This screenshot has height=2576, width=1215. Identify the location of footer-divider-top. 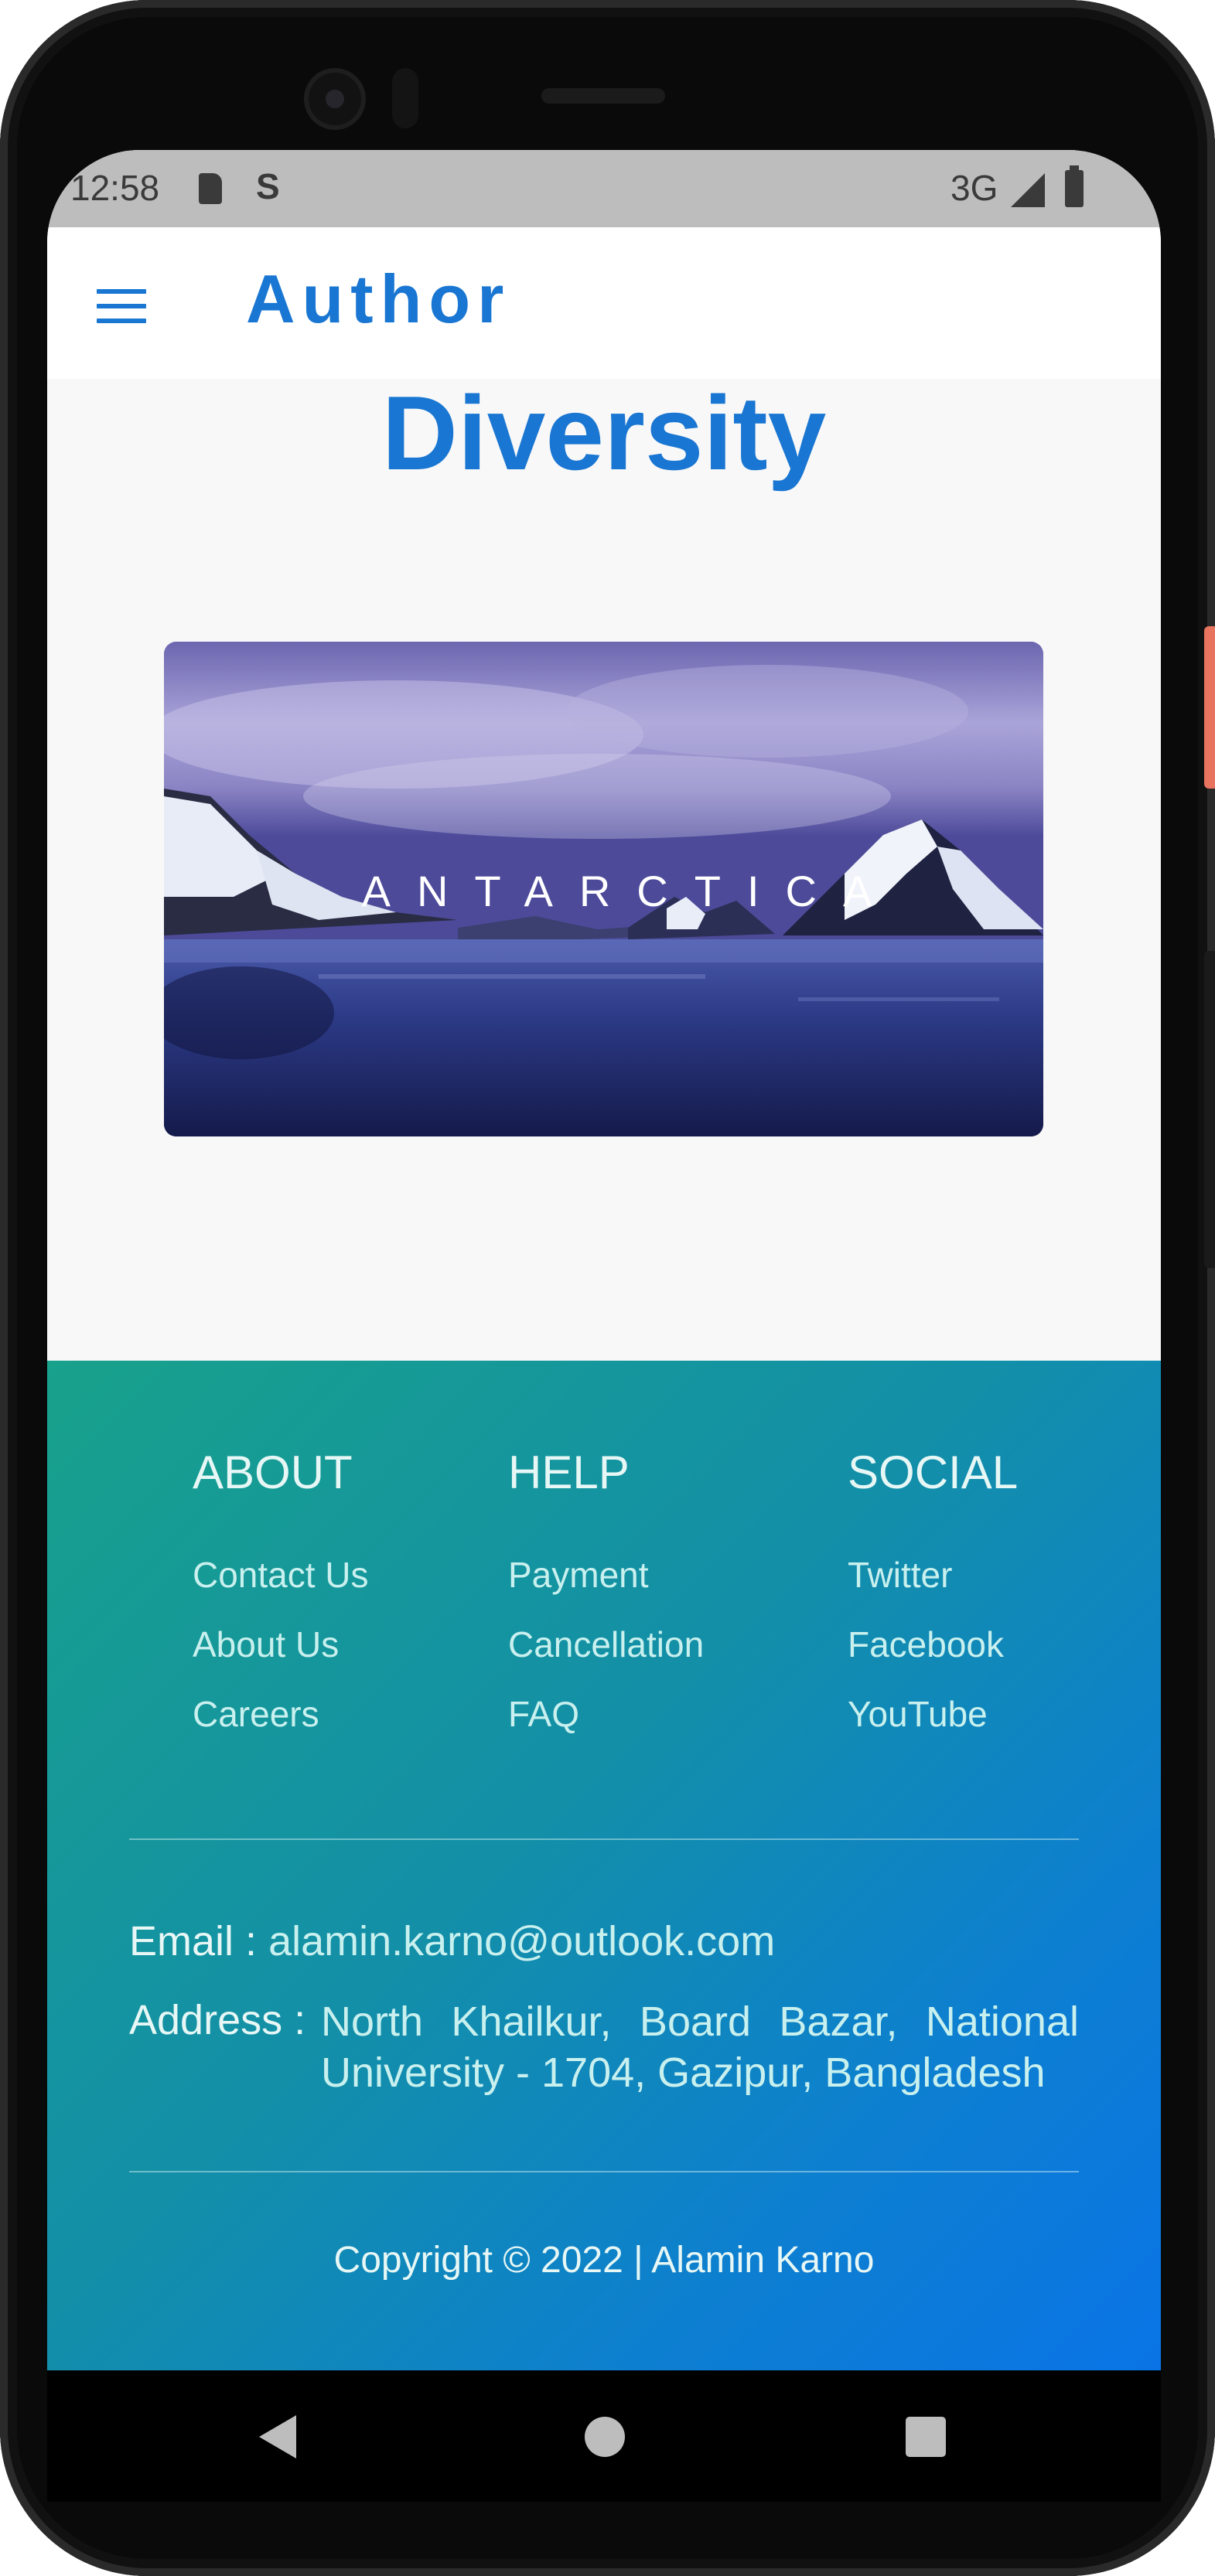
(604, 1839).